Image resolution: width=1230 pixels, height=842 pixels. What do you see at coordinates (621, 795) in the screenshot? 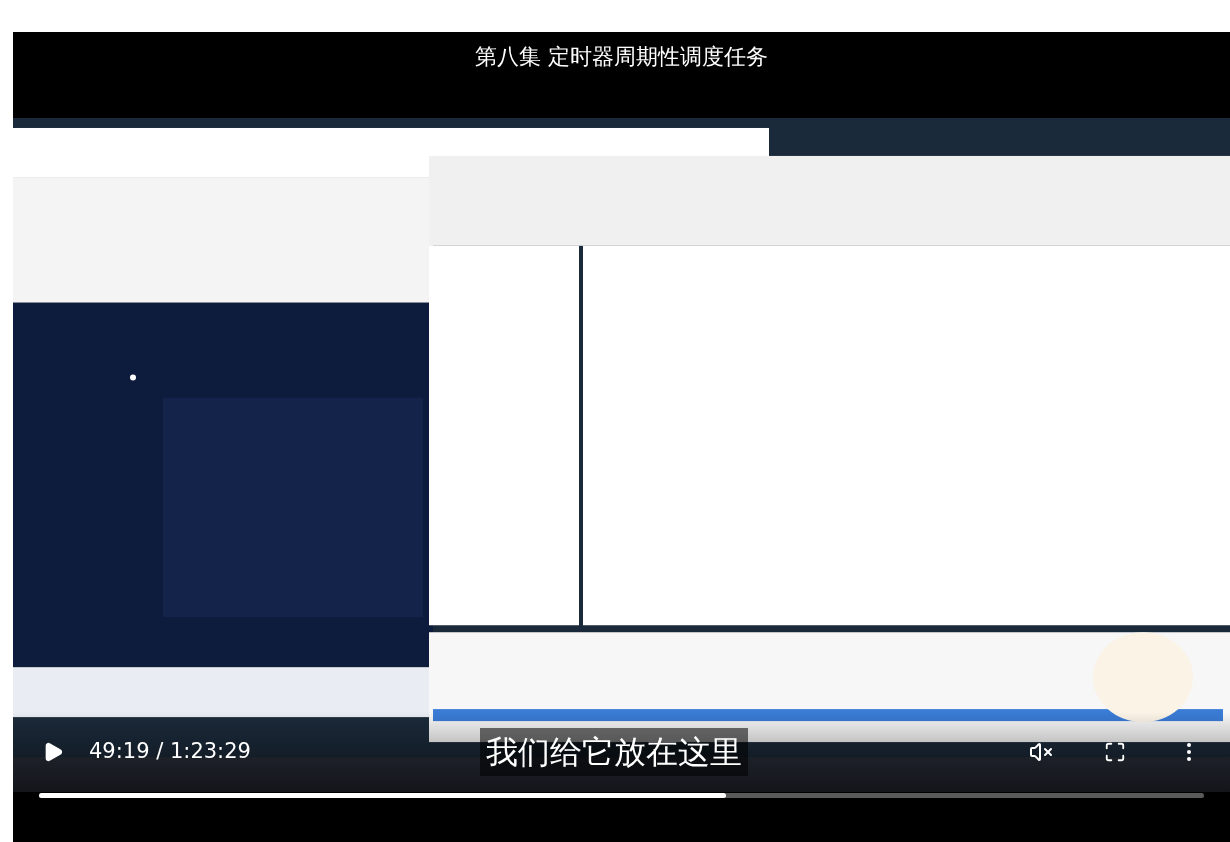
I see `progress-track` at bounding box center [621, 795].